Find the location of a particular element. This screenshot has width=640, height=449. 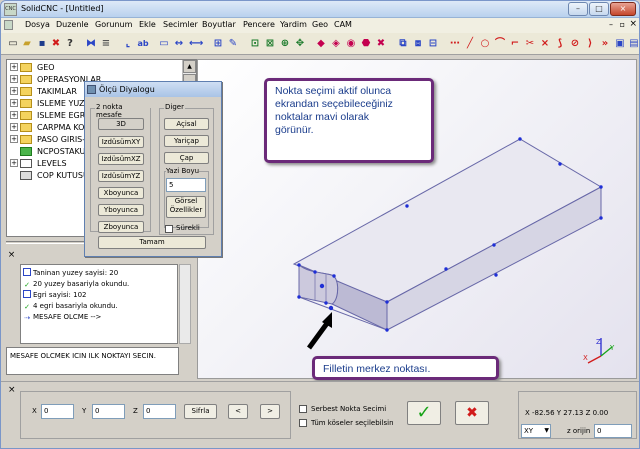

previous-button: < is located at coordinates (238, 411).